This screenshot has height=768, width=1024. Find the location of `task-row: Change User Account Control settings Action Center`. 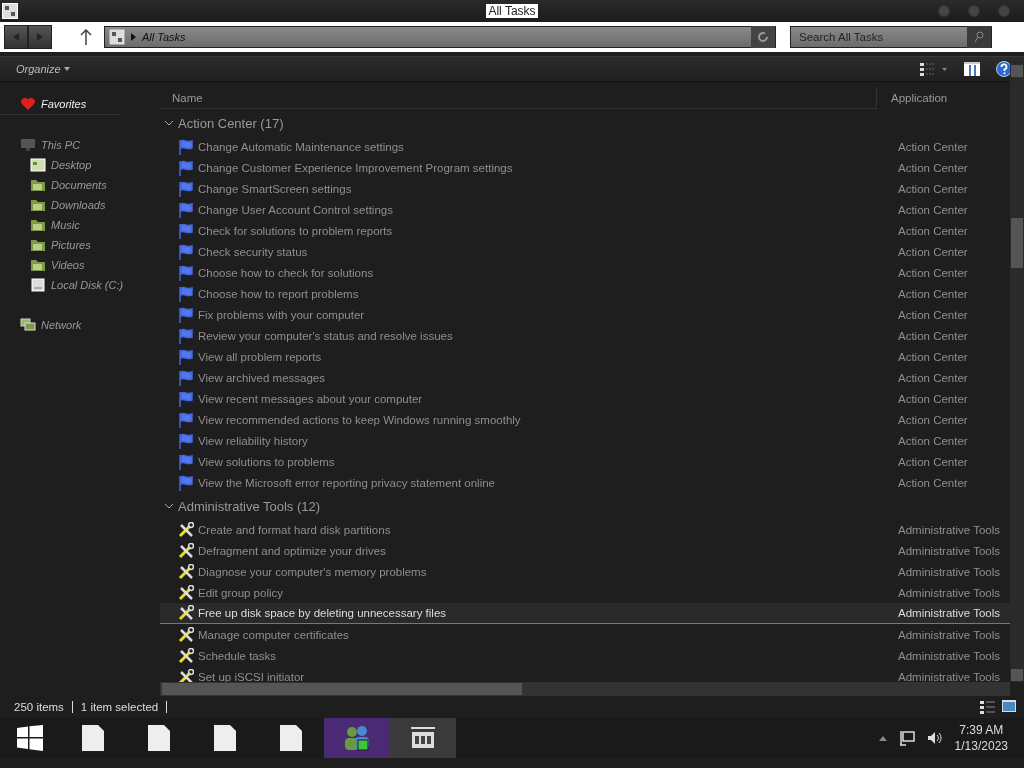

task-row: Change User Account Control settings Action Center is located at coordinates (585, 209).